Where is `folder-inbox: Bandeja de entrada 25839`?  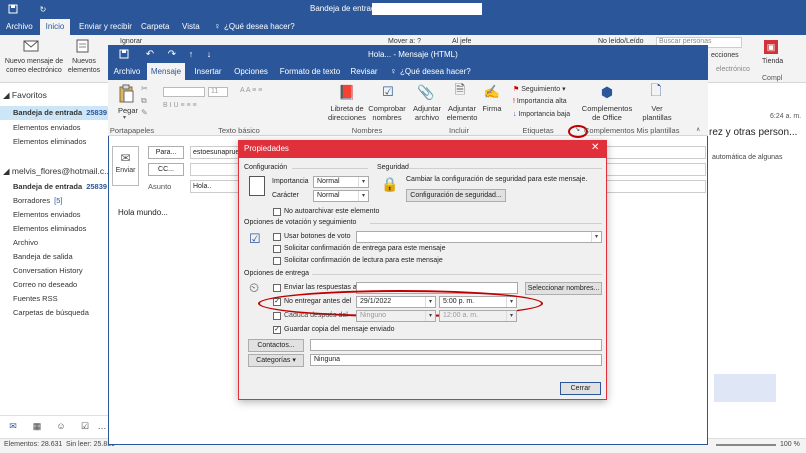 folder-inbox: Bandeja de entrada 25839 is located at coordinates (54, 187).